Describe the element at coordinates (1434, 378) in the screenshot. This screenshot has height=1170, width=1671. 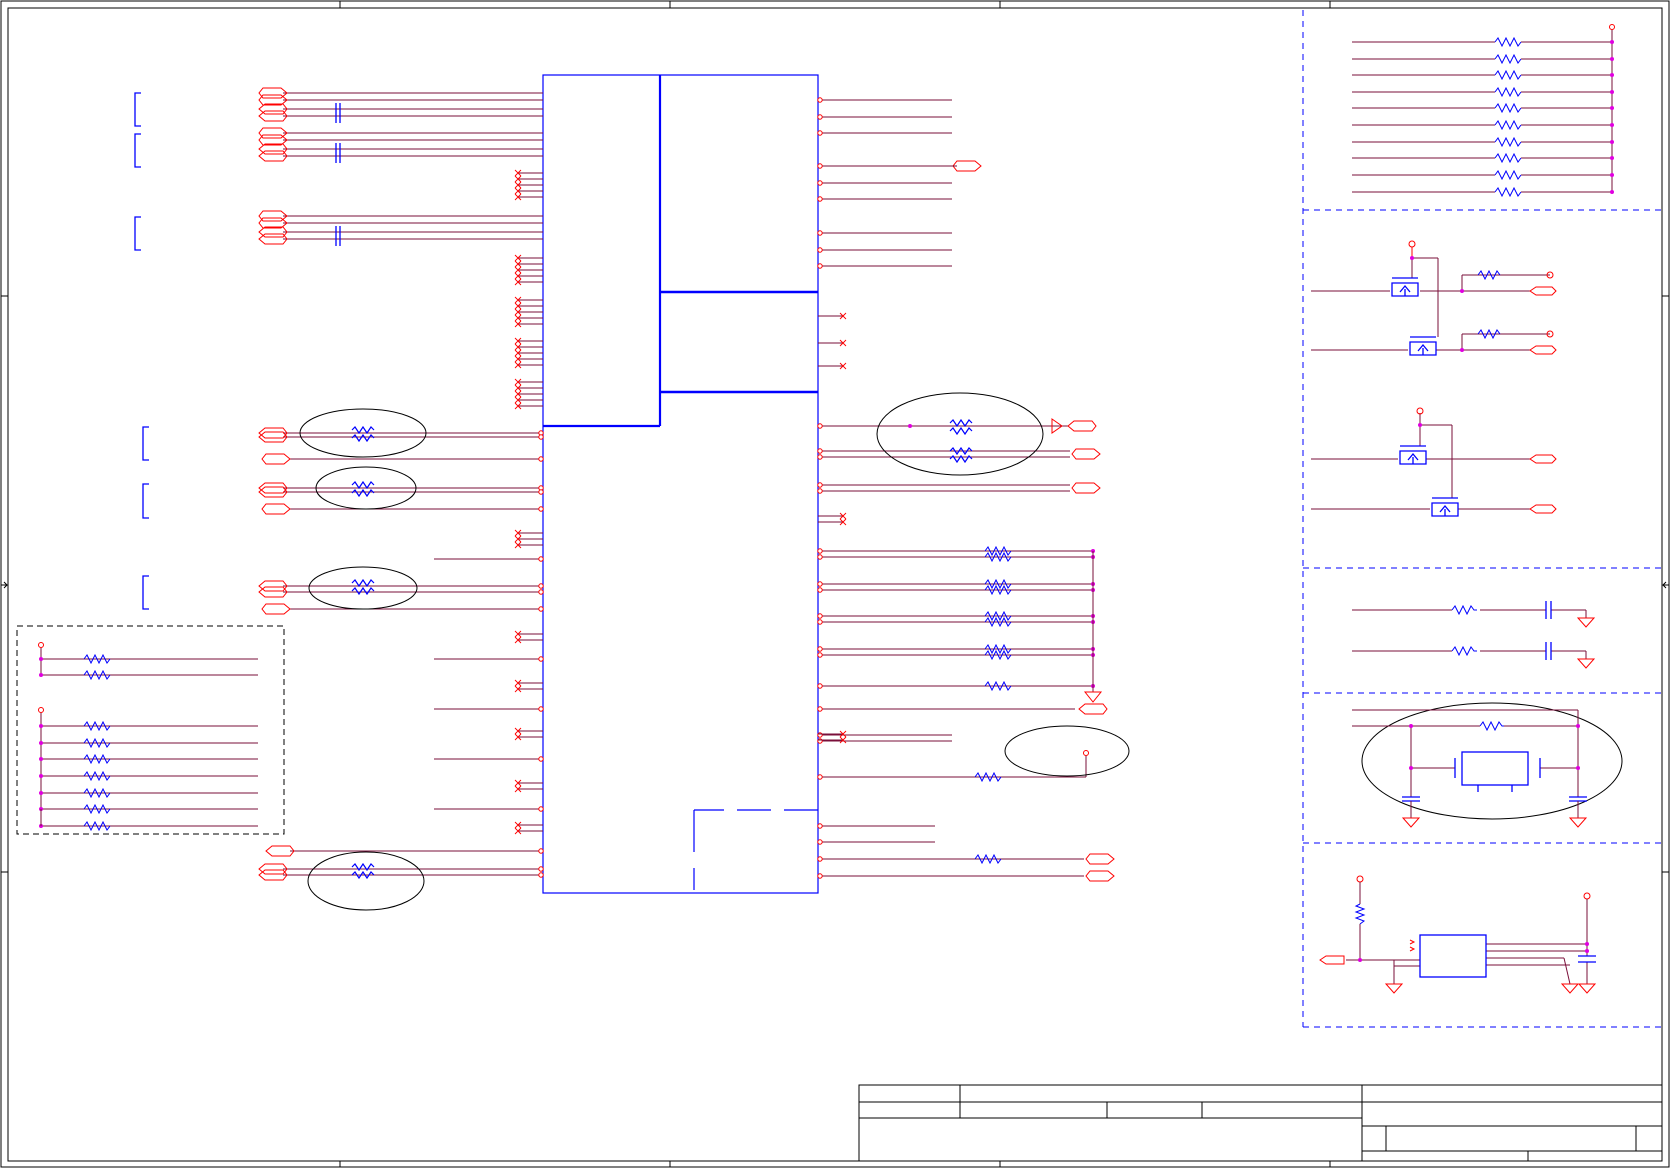
I see `level-shifter-section` at that location.